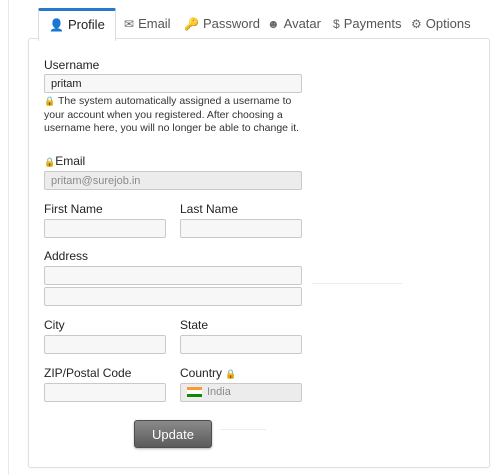 This screenshot has width=500, height=475. I want to click on address-line1-input, so click(173, 275).